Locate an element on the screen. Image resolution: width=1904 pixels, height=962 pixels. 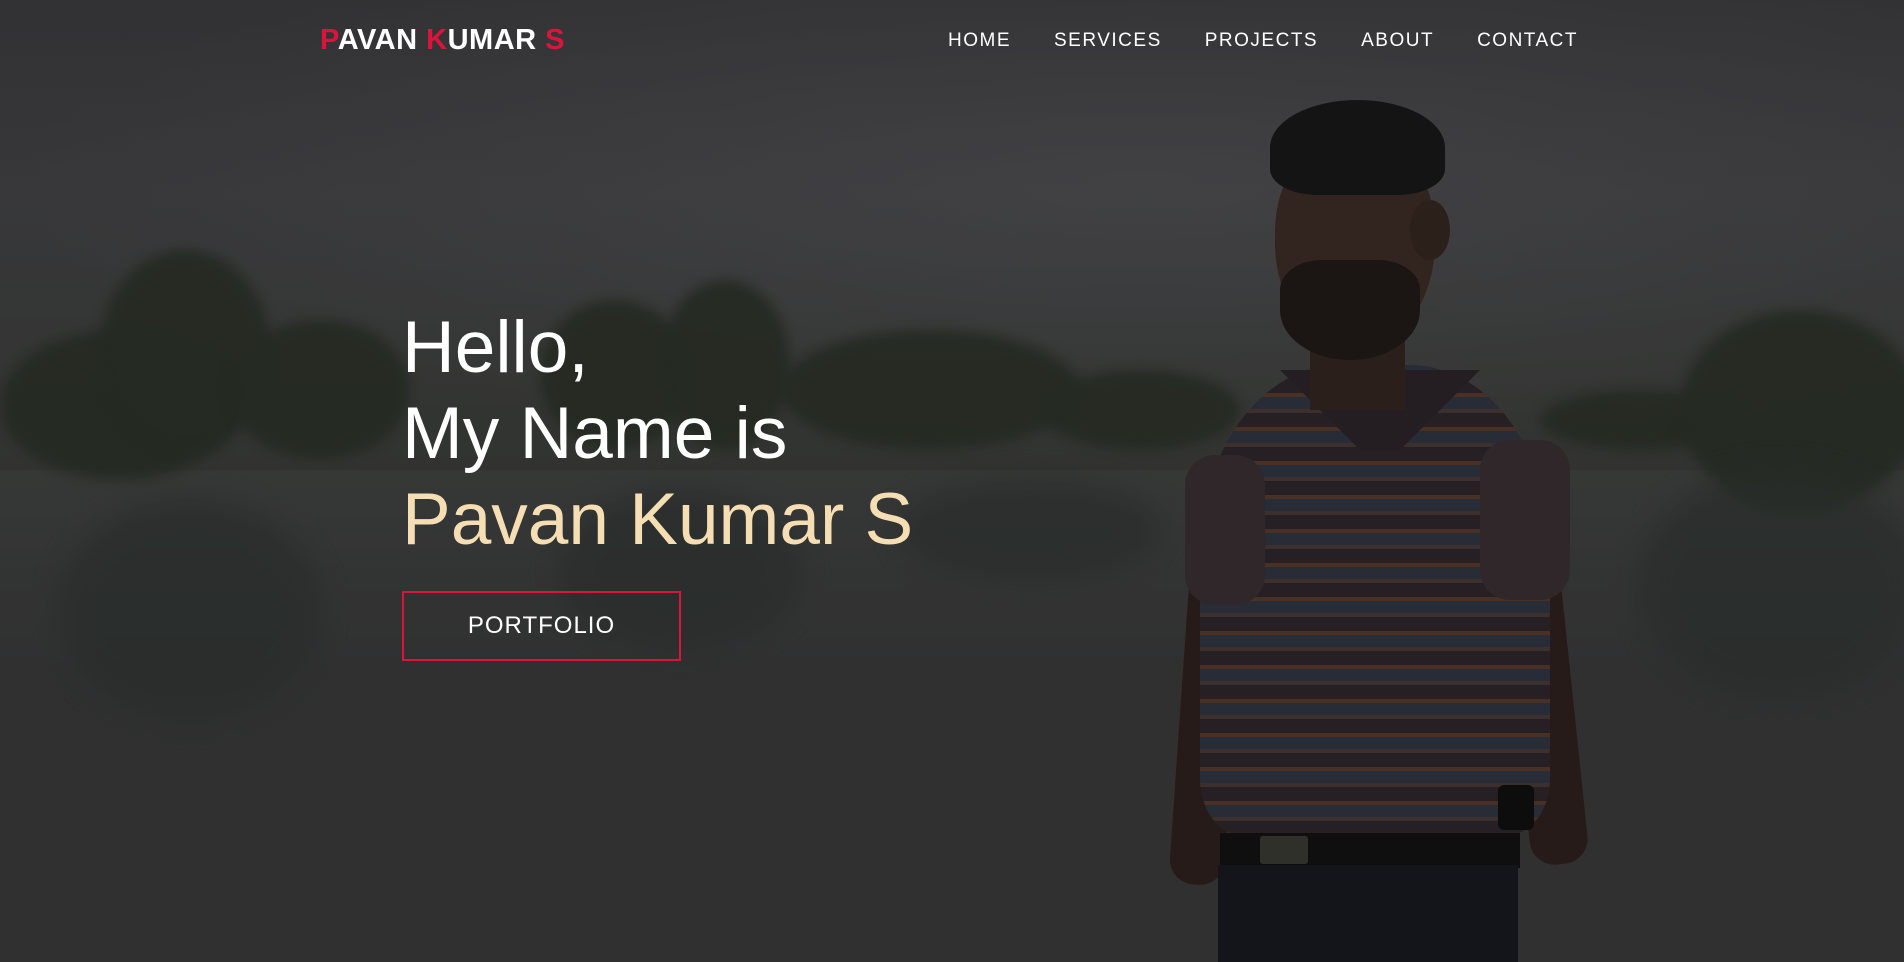
nav-contact: CONTACT is located at coordinates (1527, 41).